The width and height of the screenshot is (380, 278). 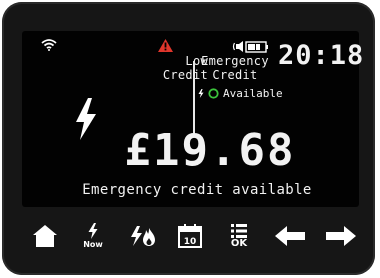 What do you see at coordinates (235, 61) in the screenshot?
I see `emergency-line1: Emergency` at bounding box center [235, 61].